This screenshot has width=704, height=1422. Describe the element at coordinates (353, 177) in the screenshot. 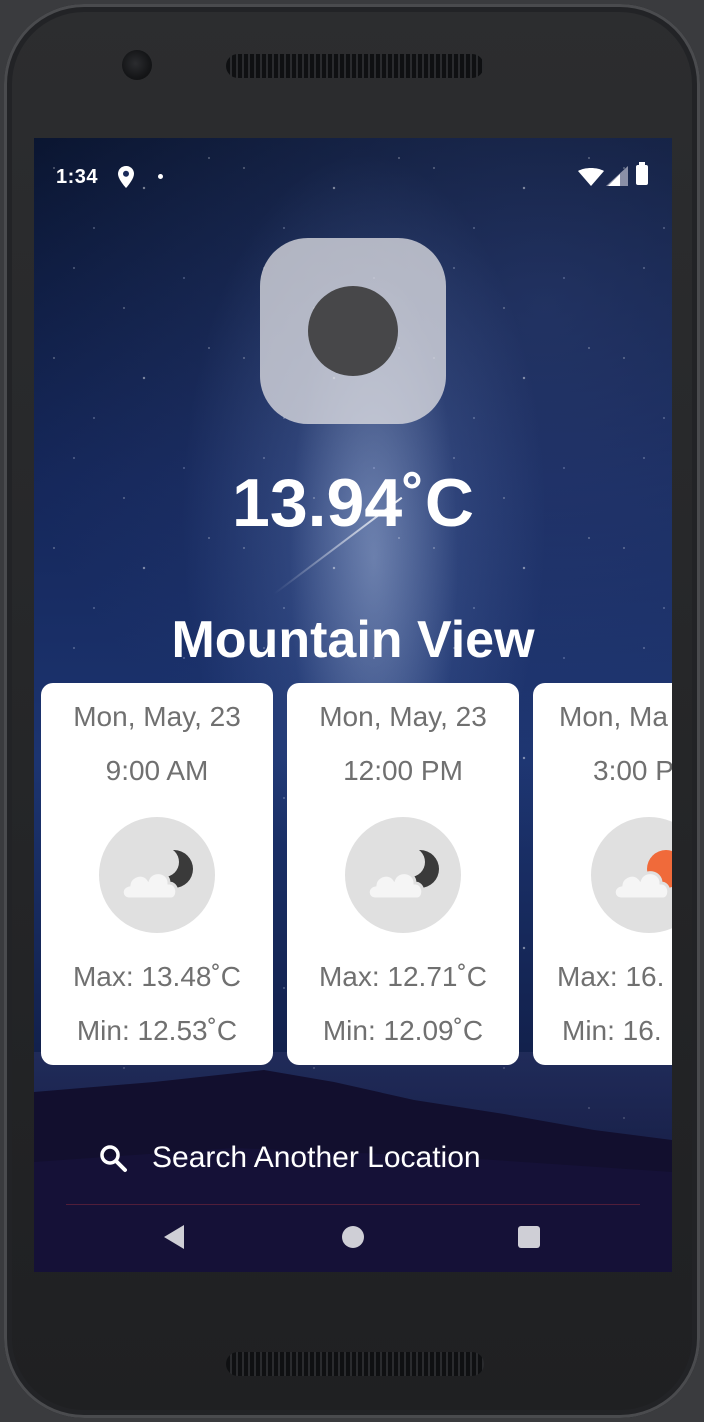

I see `status-bar: 1:34` at that location.